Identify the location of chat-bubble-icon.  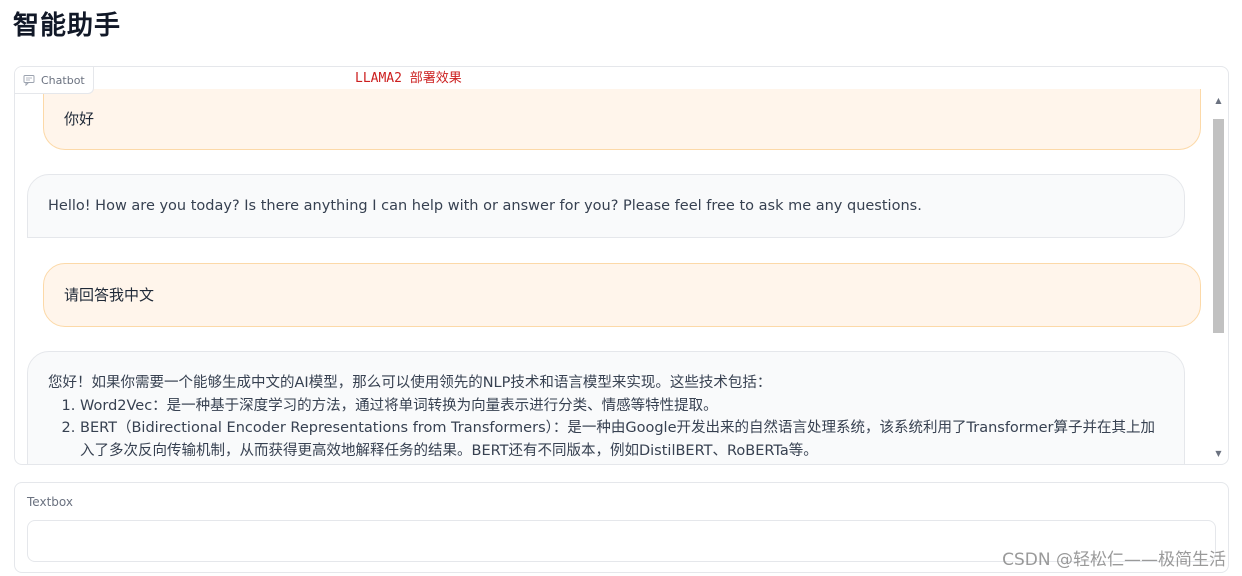
(29, 80).